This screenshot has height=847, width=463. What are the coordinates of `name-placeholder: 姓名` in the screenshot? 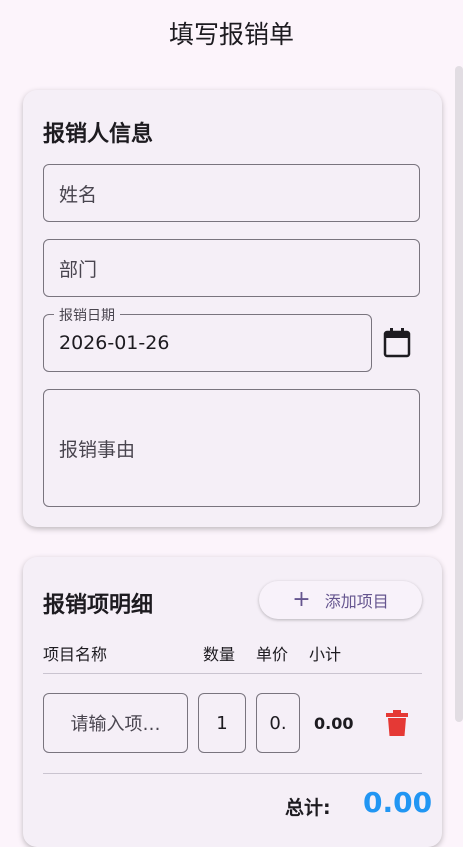 It's located at (78, 194).